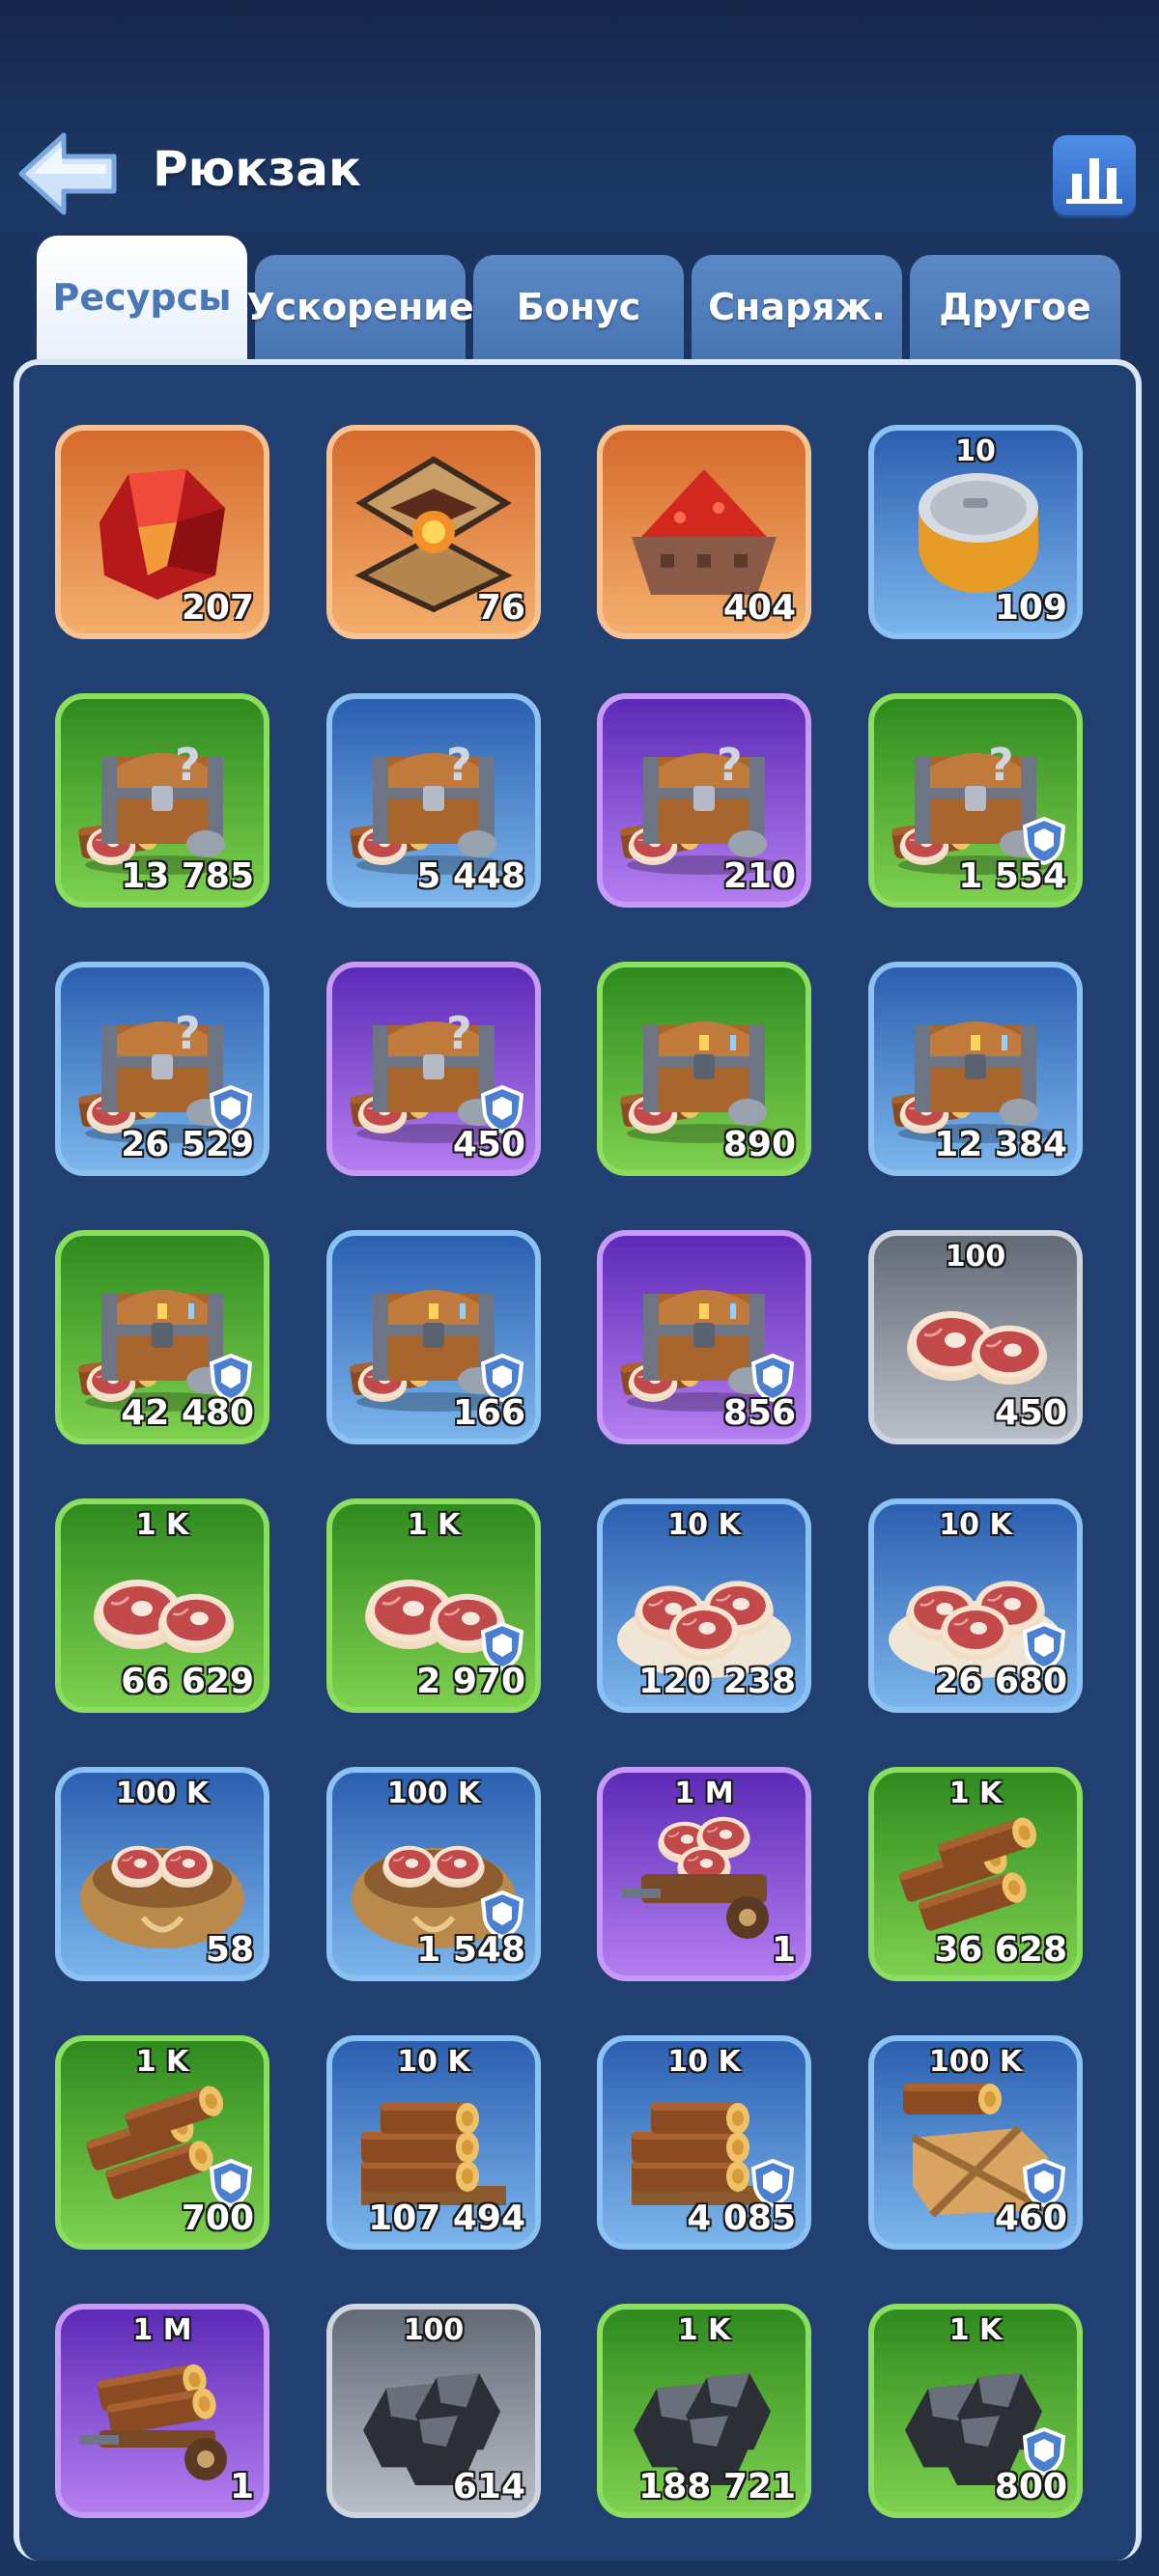 The width and height of the screenshot is (1159, 2576). I want to click on item-count: 58, so click(230, 1950).